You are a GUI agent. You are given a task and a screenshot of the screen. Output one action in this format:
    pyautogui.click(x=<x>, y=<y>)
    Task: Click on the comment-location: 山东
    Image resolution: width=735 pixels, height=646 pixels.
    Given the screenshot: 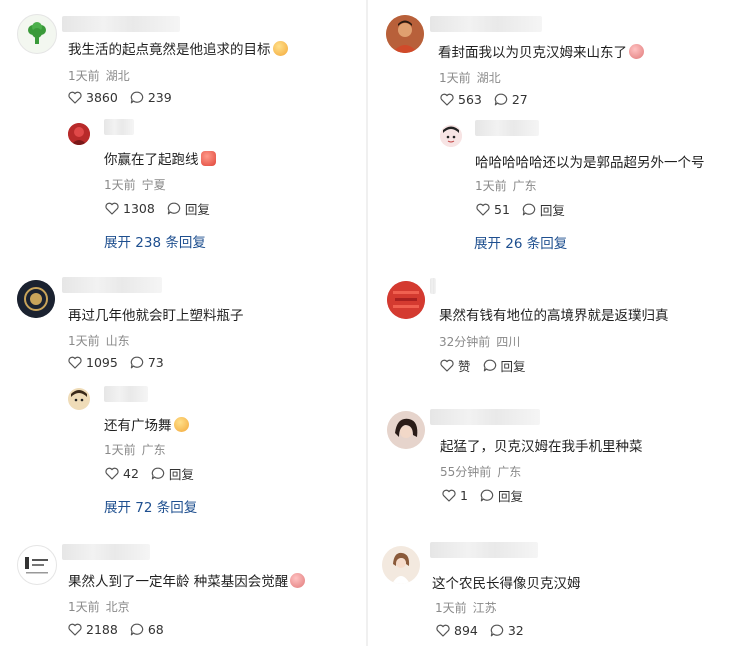 What is the action you would take?
    pyautogui.click(x=117, y=341)
    